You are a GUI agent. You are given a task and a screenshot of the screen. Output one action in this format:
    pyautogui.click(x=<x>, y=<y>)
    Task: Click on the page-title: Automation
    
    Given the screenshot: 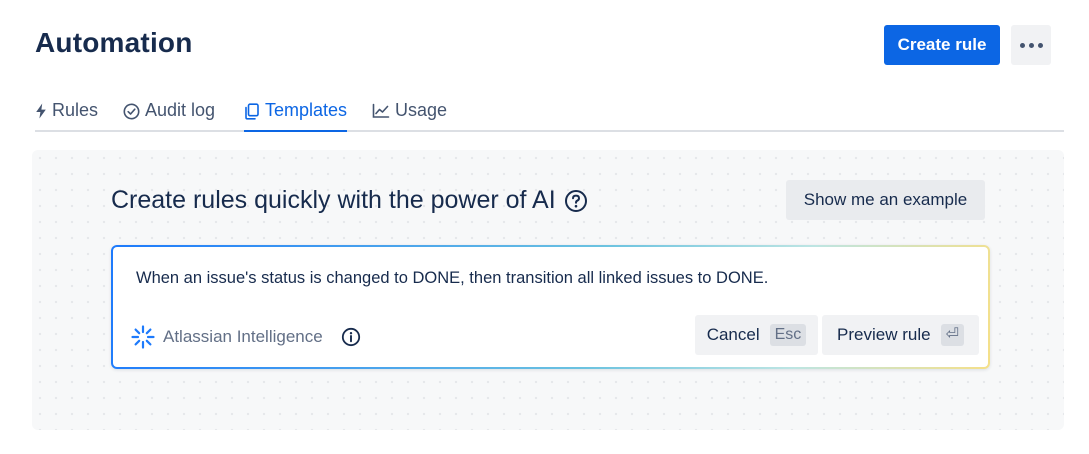 What is the action you would take?
    pyautogui.click(x=114, y=42)
    